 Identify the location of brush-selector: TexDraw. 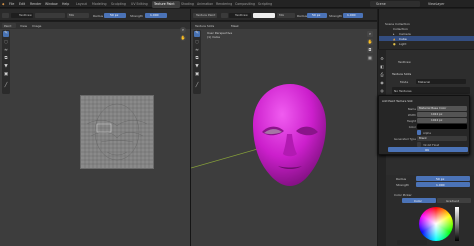
(22, 15).